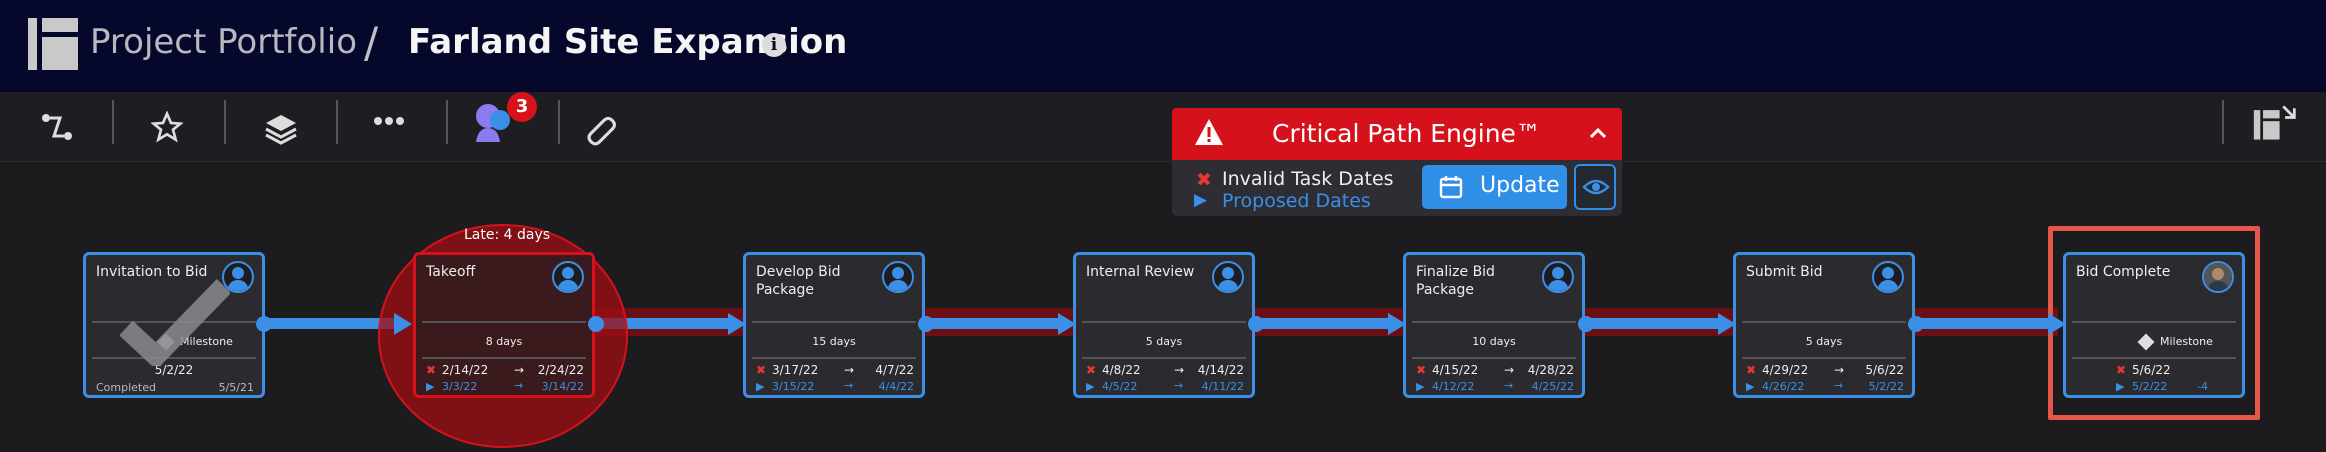 Image resolution: width=2326 pixels, height=452 pixels. I want to click on task-name: Takeoff, so click(451, 272).